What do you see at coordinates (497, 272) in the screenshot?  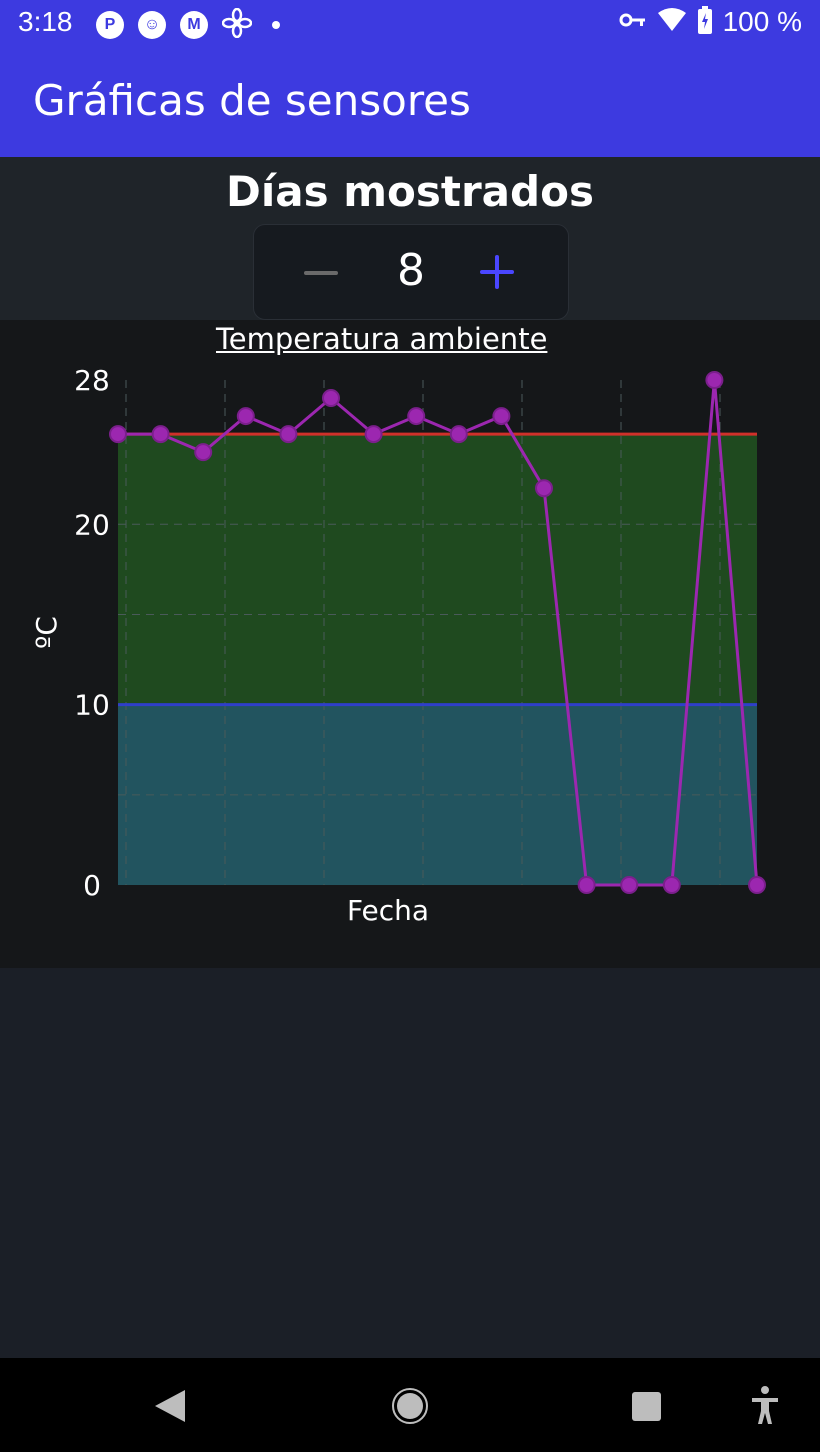 I see `increment-button` at bounding box center [497, 272].